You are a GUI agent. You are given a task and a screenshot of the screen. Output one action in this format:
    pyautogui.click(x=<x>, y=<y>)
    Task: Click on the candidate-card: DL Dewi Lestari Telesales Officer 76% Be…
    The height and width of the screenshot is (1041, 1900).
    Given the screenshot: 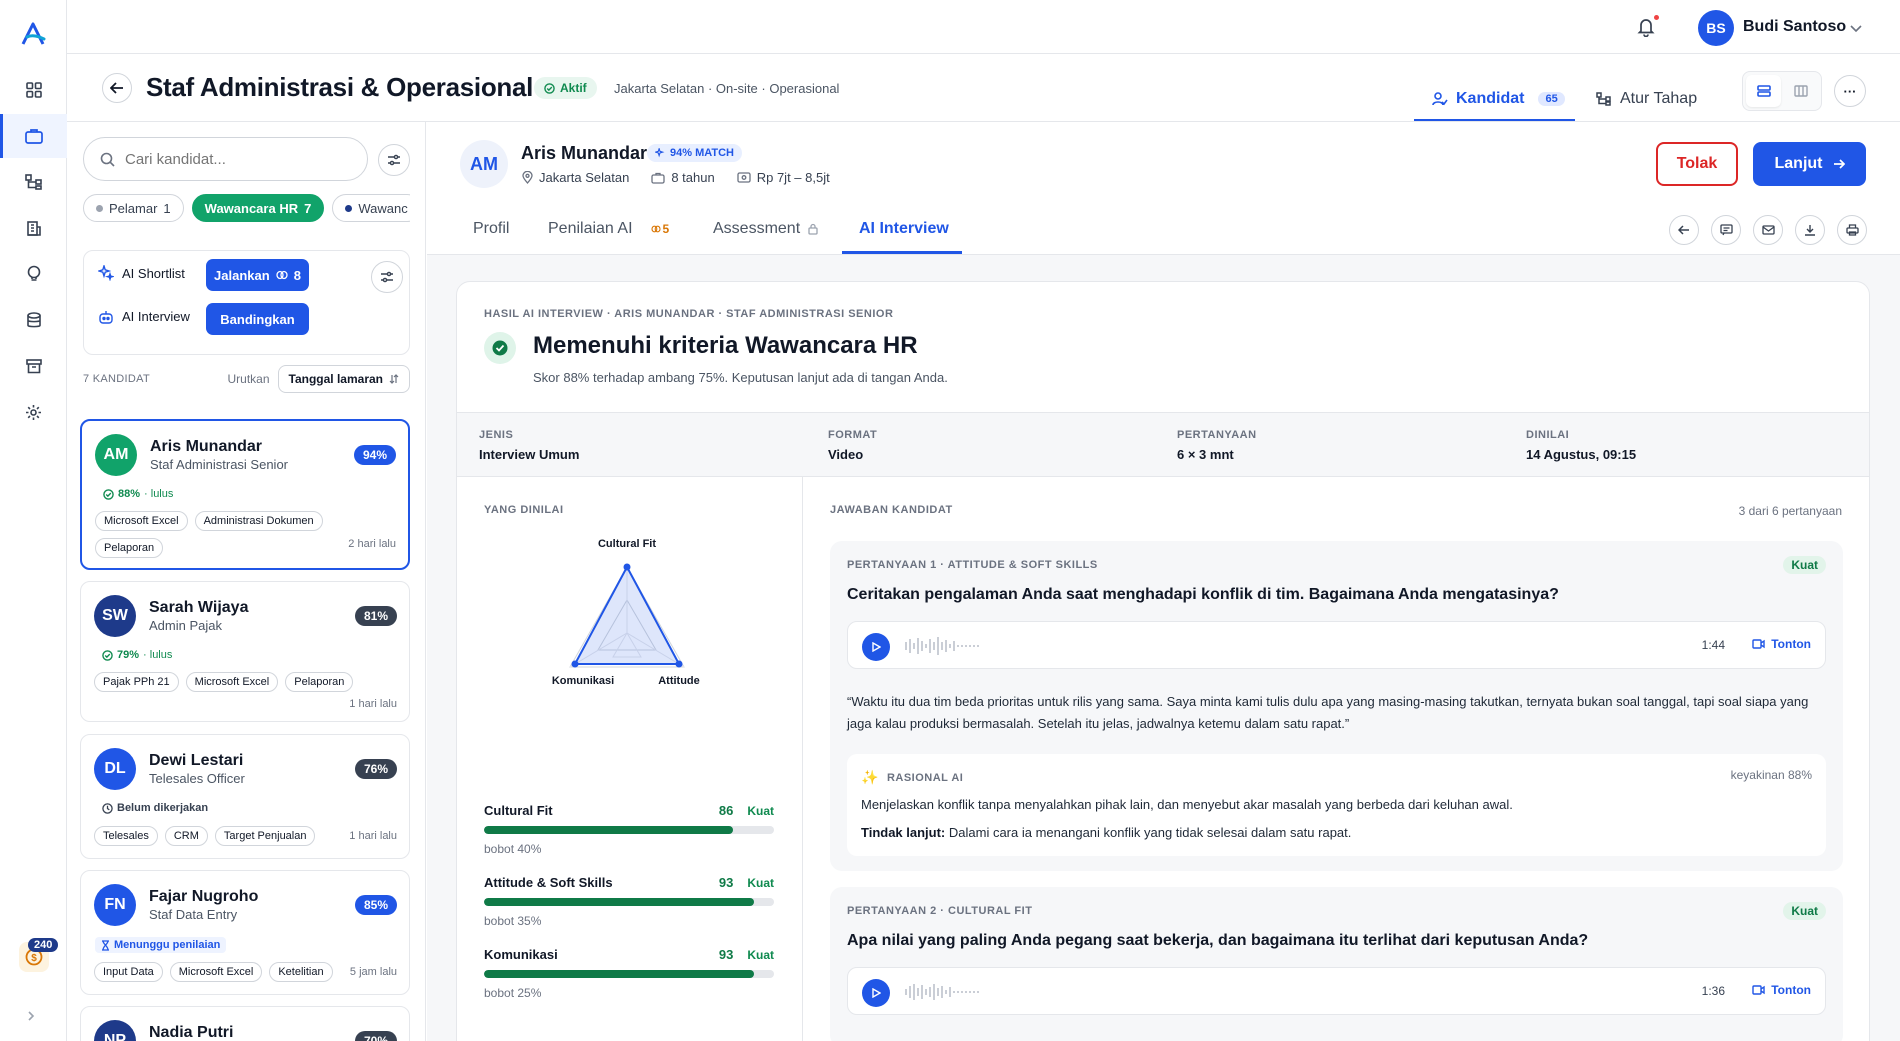 What is the action you would take?
    pyautogui.click(x=245, y=796)
    